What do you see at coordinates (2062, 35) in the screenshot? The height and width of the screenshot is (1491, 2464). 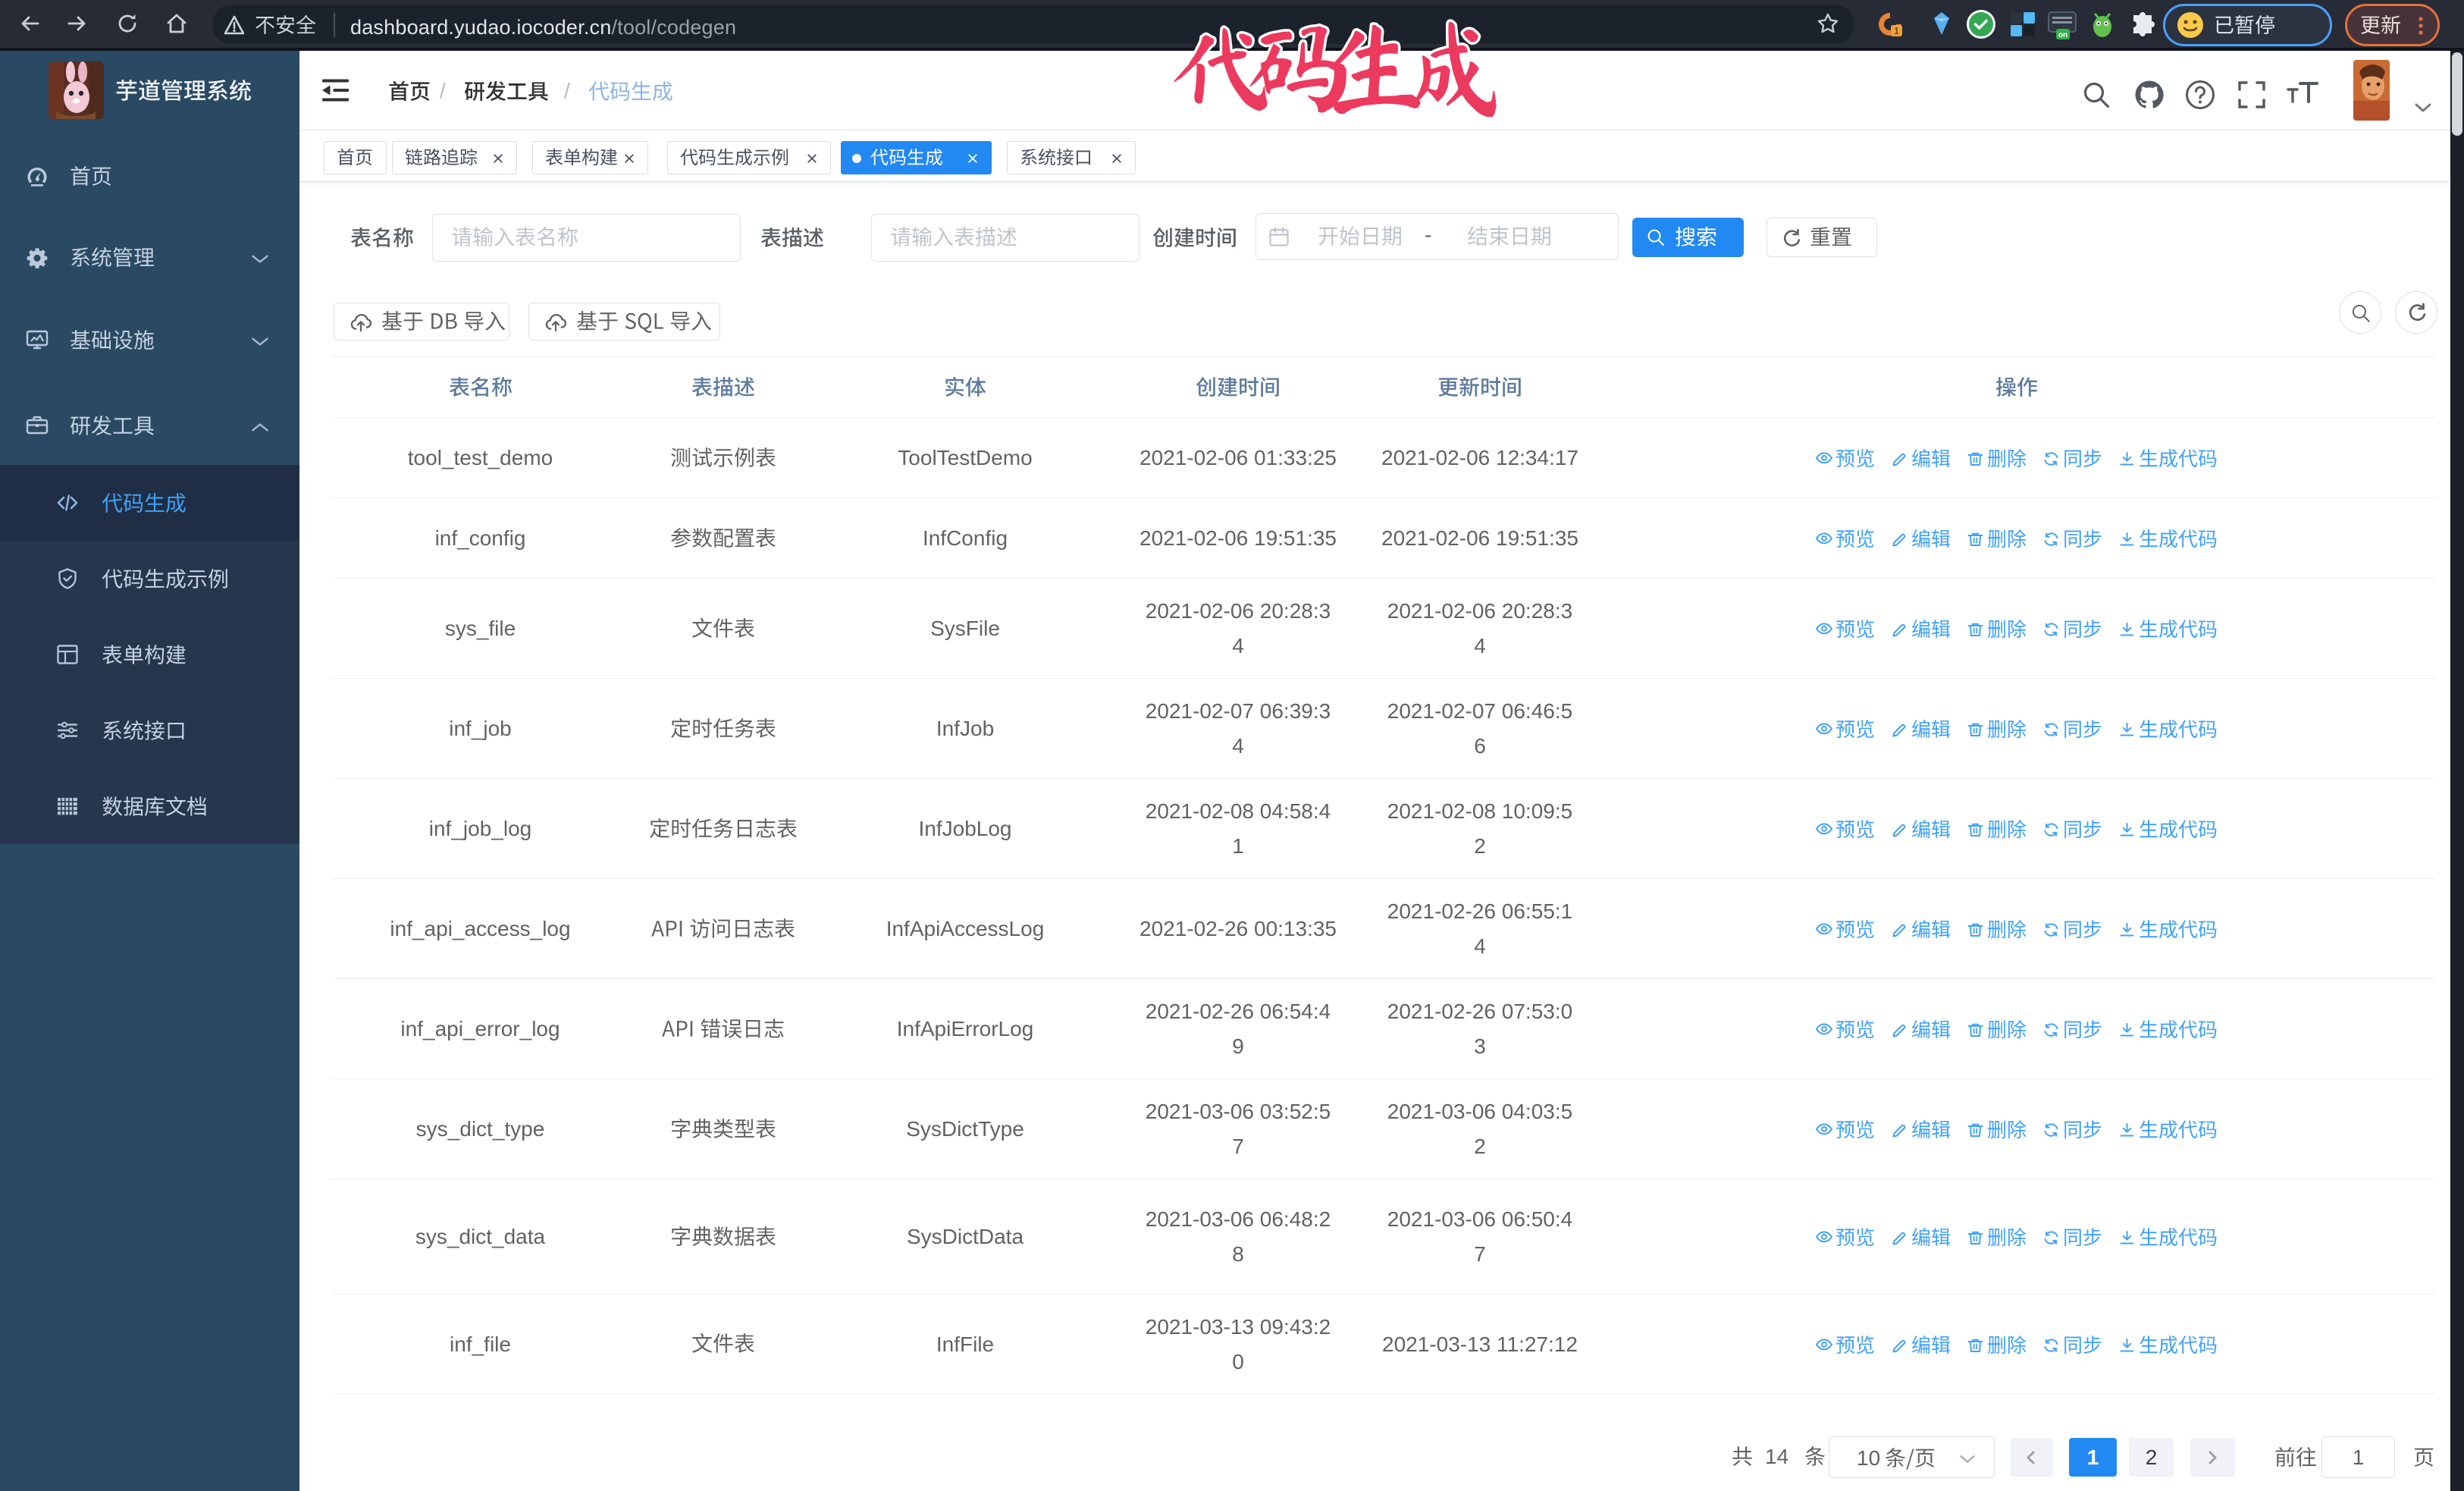 I see `svg-text: on` at bounding box center [2062, 35].